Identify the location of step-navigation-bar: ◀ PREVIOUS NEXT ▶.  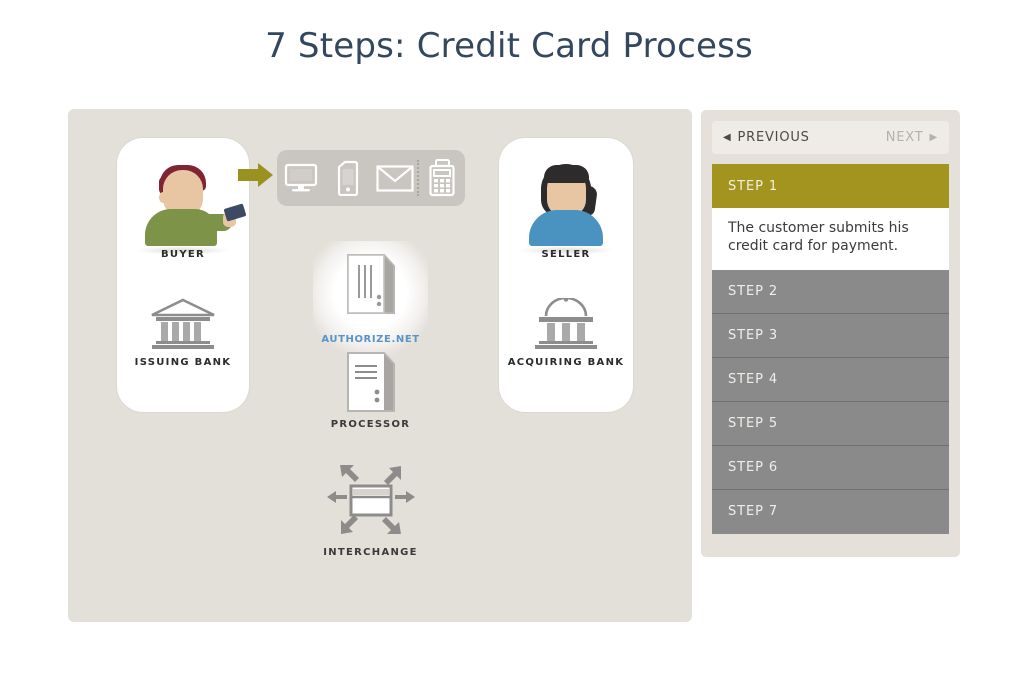
(830, 137).